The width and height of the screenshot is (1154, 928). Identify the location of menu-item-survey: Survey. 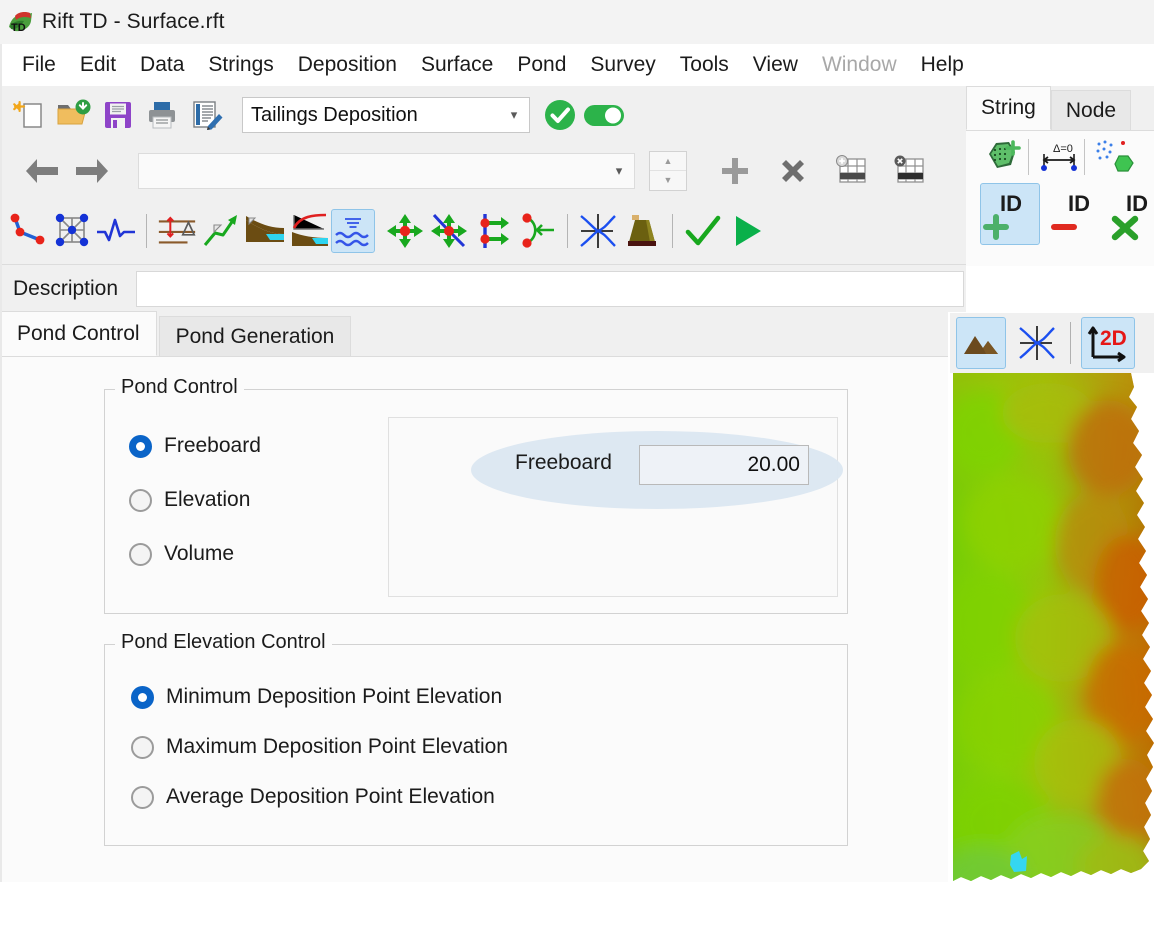
(622, 65).